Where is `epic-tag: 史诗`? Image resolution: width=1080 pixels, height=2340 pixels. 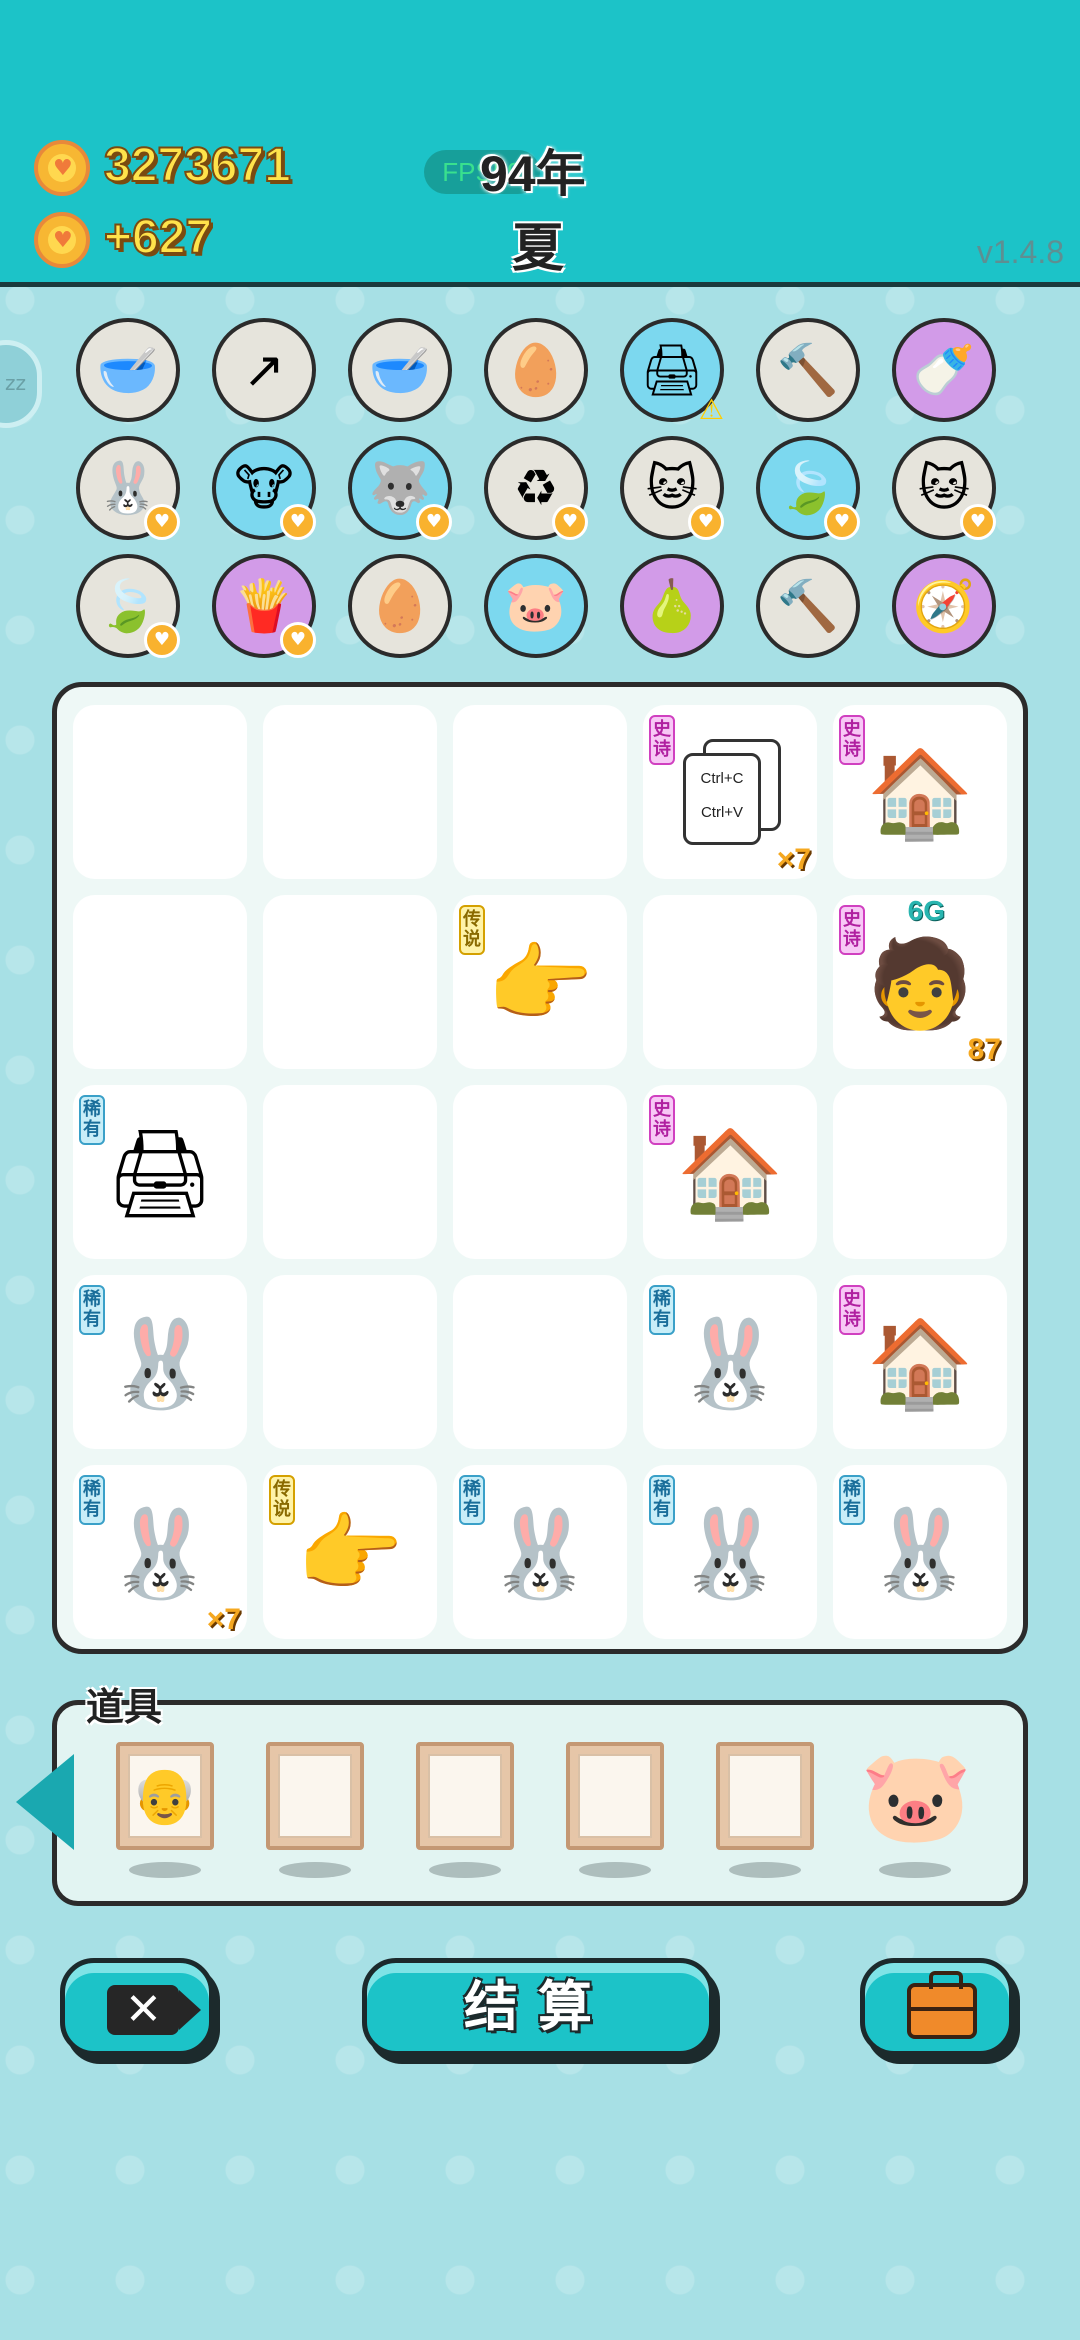 epic-tag: 史诗 is located at coordinates (662, 740).